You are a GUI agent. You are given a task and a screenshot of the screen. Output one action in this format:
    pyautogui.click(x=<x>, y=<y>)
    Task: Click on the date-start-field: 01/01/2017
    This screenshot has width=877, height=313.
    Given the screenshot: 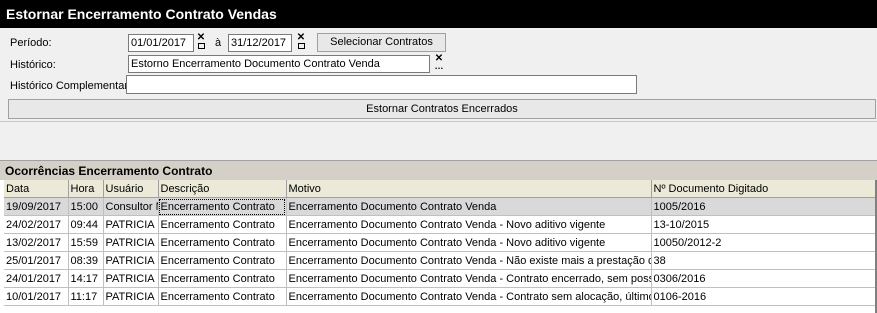 What is the action you would take?
    pyautogui.click(x=161, y=43)
    